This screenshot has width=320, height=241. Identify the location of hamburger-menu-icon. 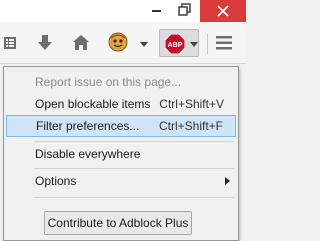
(224, 43).